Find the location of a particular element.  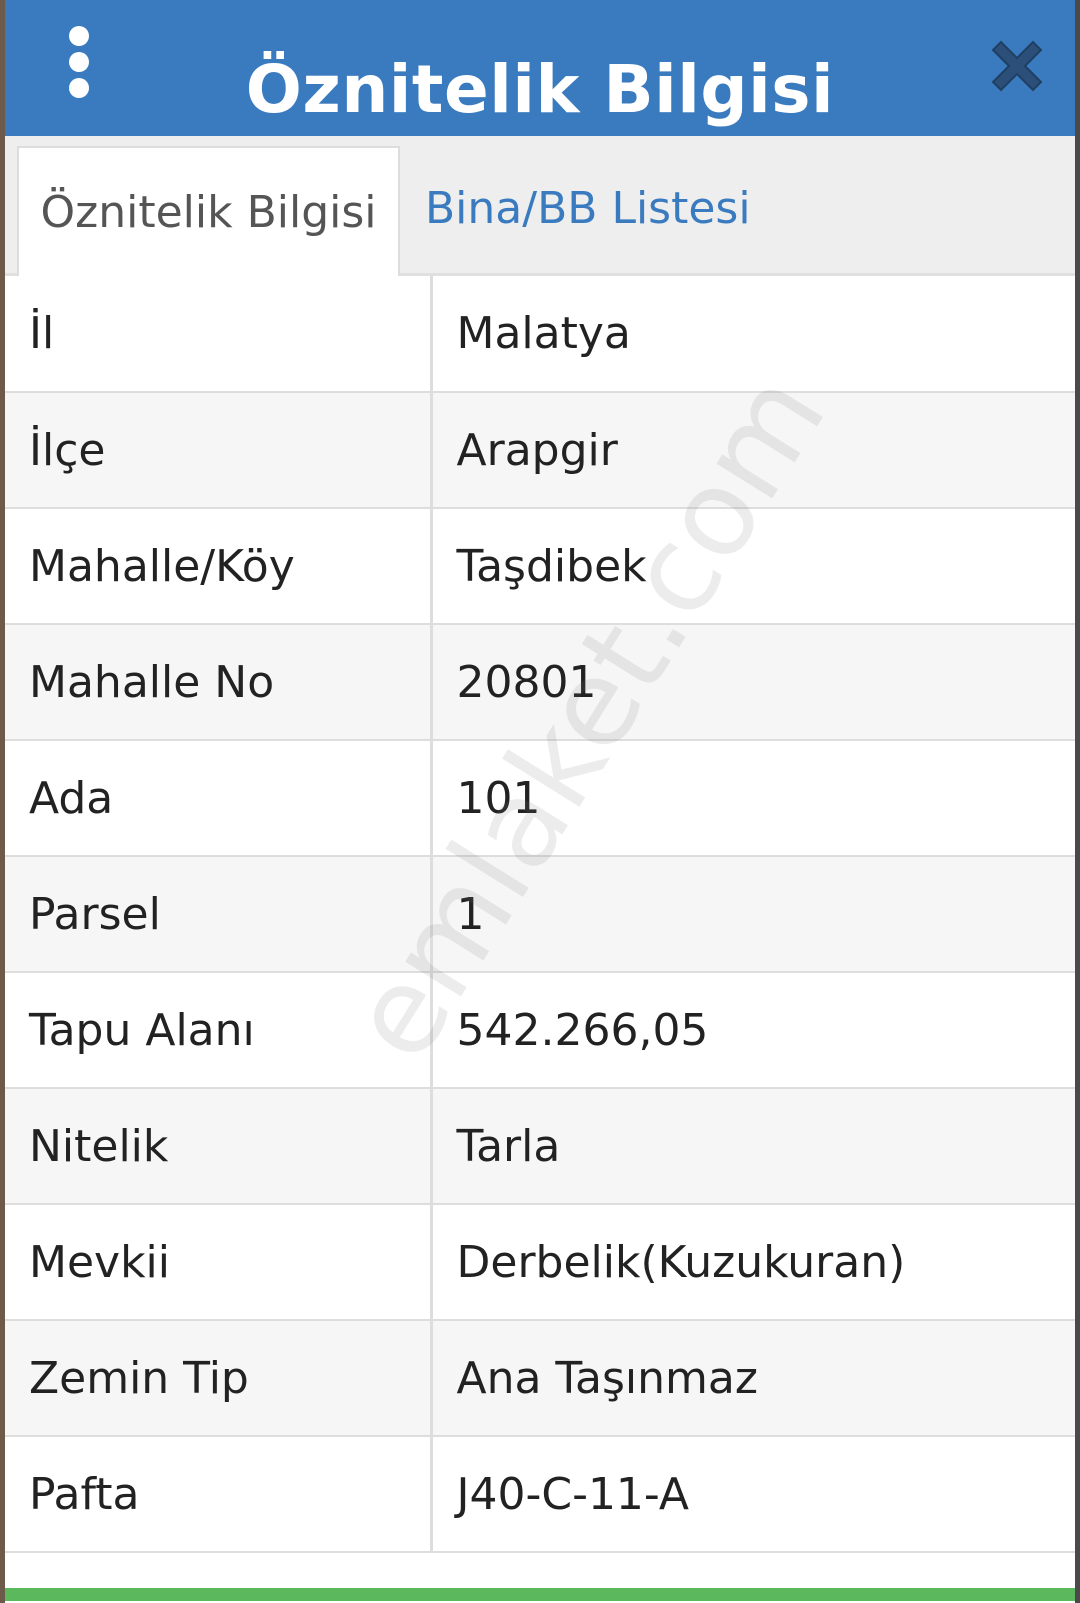

table-row: İl Malatya is located at coordinates (540, 334).